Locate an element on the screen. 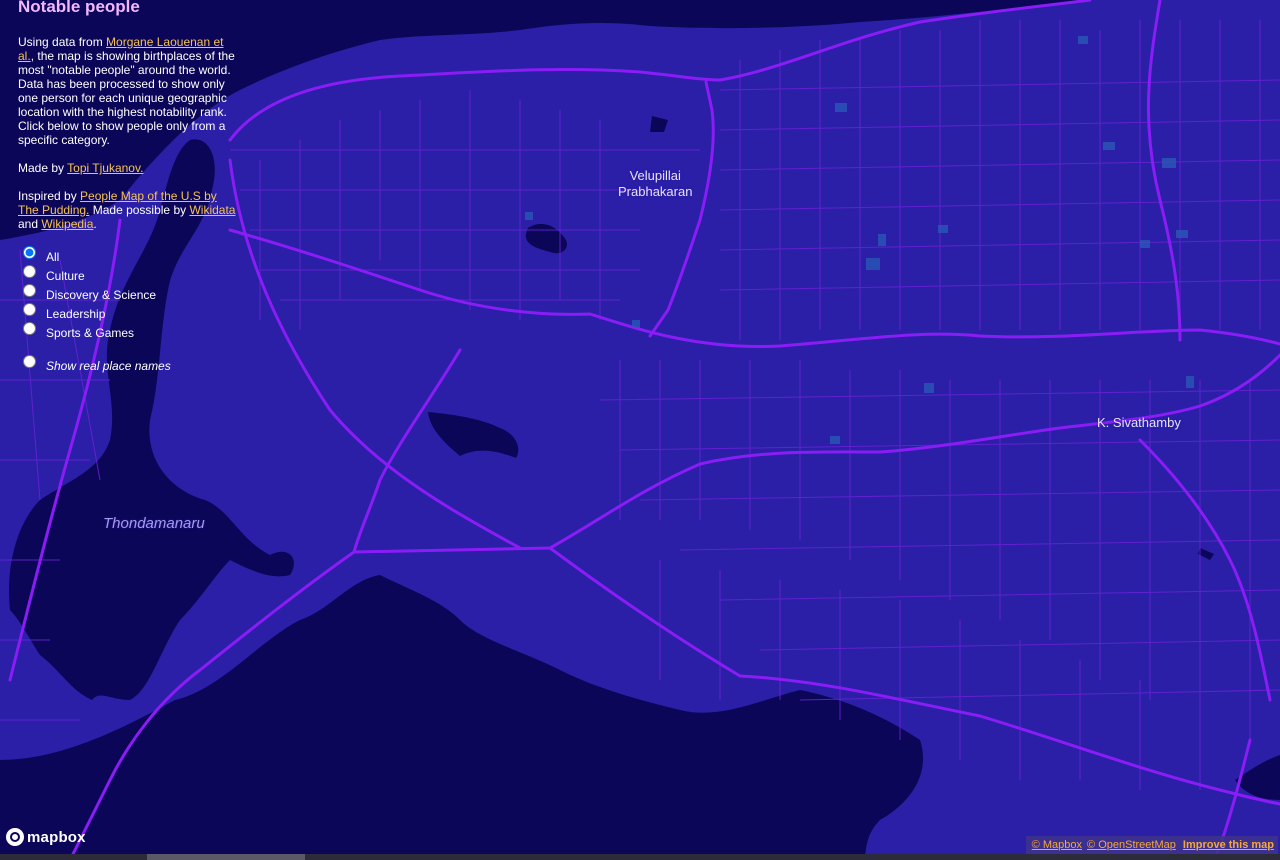 Image resolution: width=1280 pixels, height=860 pixels. real-names-toggle: Show real place names is located at coordinates (129, 363).